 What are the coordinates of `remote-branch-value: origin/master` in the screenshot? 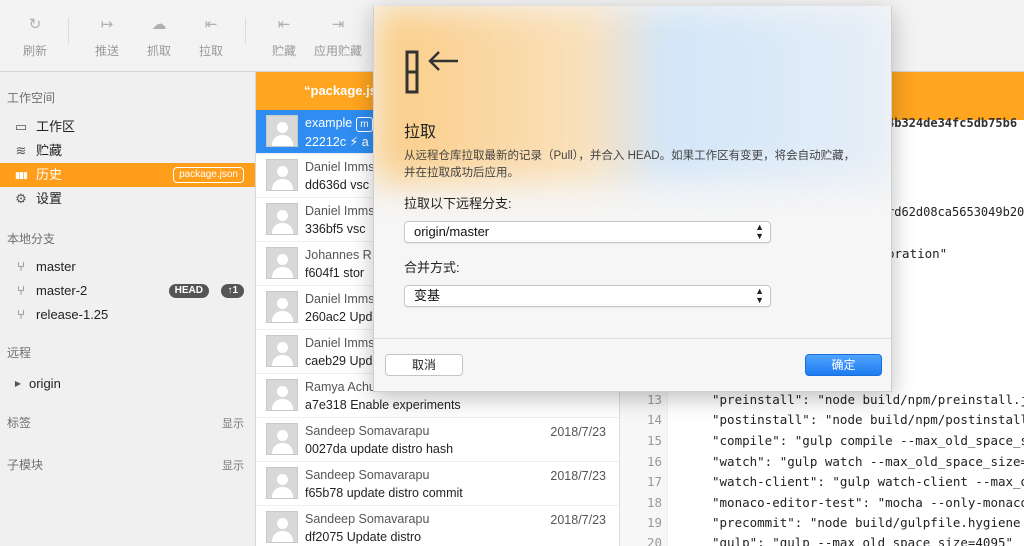 It's located at (452, 231).